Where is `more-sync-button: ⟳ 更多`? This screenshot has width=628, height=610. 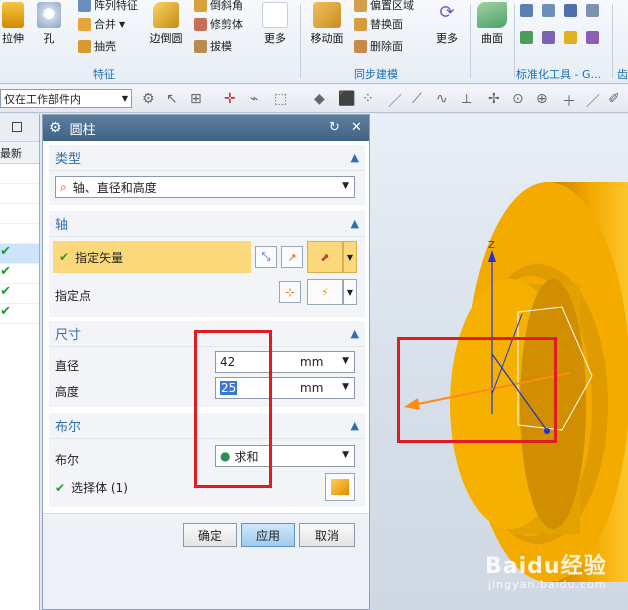 more-sync-button: ⟳ 更多 is located at coordinates (447, 24).